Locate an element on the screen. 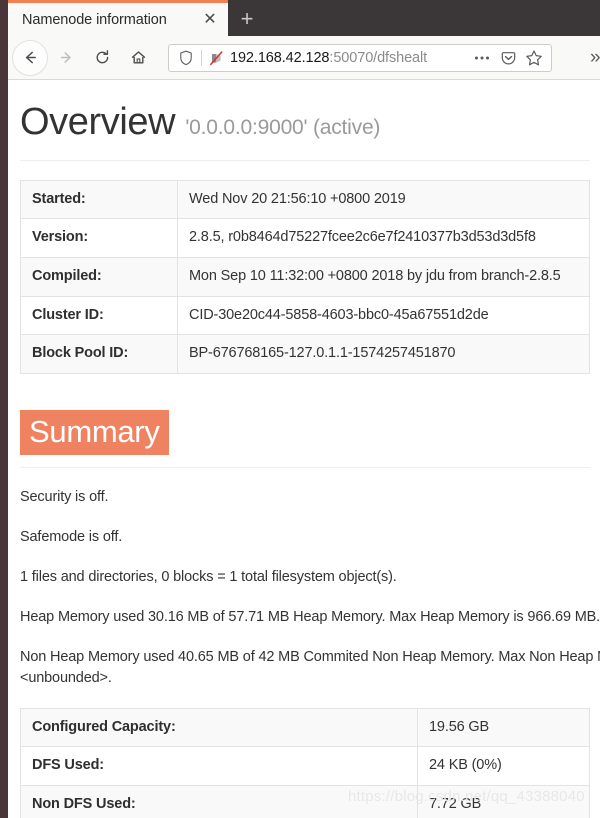  pocket-icon is located at coordinates (508, 58).